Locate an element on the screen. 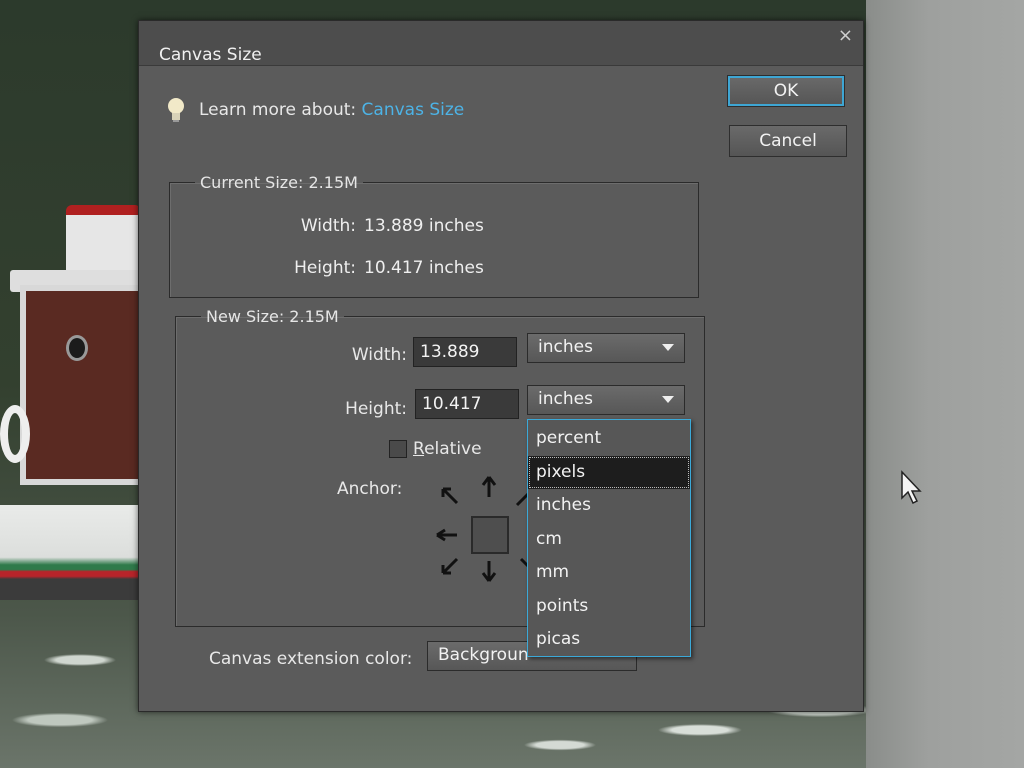 The image size is (1024, 768). unit-option-inches: inches is located at coordinates (609, 506).